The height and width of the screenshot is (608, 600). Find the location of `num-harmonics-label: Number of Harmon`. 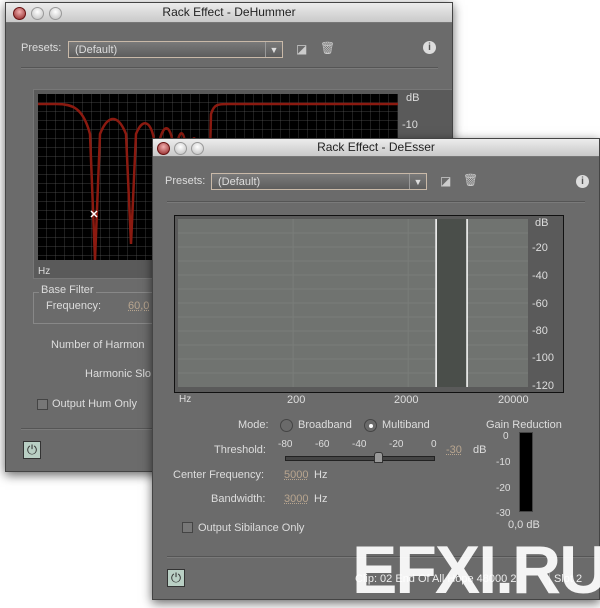

num-harmonics-label: Number of Harmon is located at coordinates (98, 345).